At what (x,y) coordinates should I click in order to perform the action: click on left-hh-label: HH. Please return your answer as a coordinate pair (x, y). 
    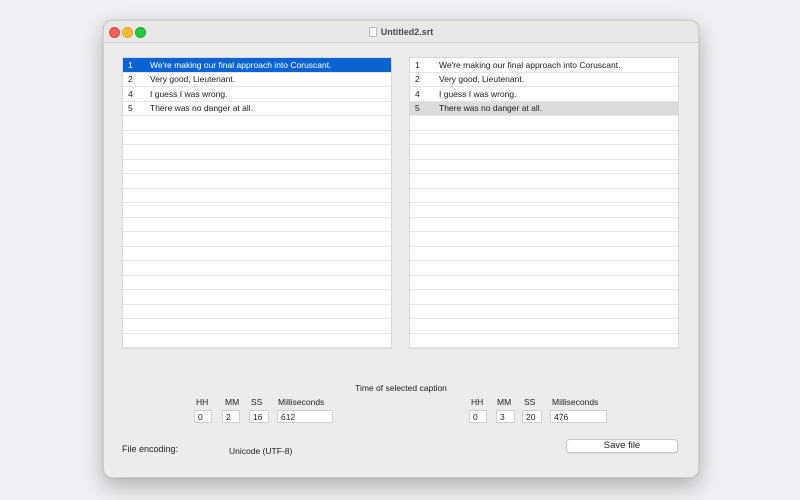
    Looking at the image, I should click on (202, 402).